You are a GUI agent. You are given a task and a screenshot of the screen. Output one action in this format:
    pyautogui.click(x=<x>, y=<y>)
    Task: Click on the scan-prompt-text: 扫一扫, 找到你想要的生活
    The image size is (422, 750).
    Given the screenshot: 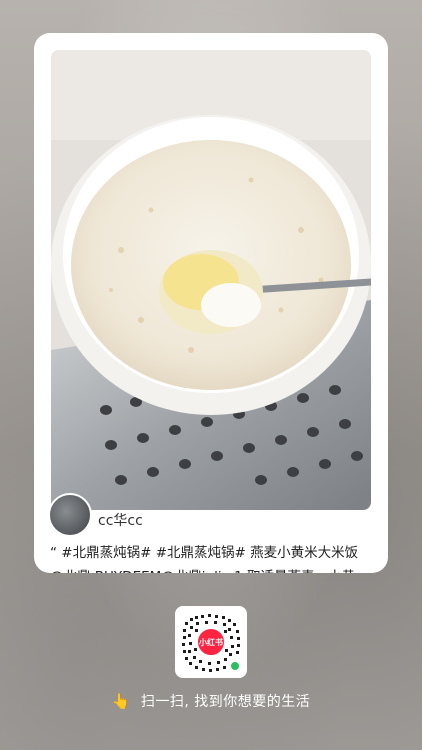 What is the action you would take?
    pyautogui.click(x=225, y=702)
    